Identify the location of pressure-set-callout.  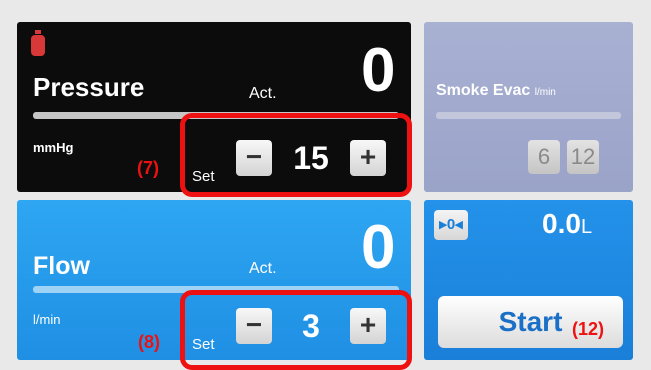
(296, 155).